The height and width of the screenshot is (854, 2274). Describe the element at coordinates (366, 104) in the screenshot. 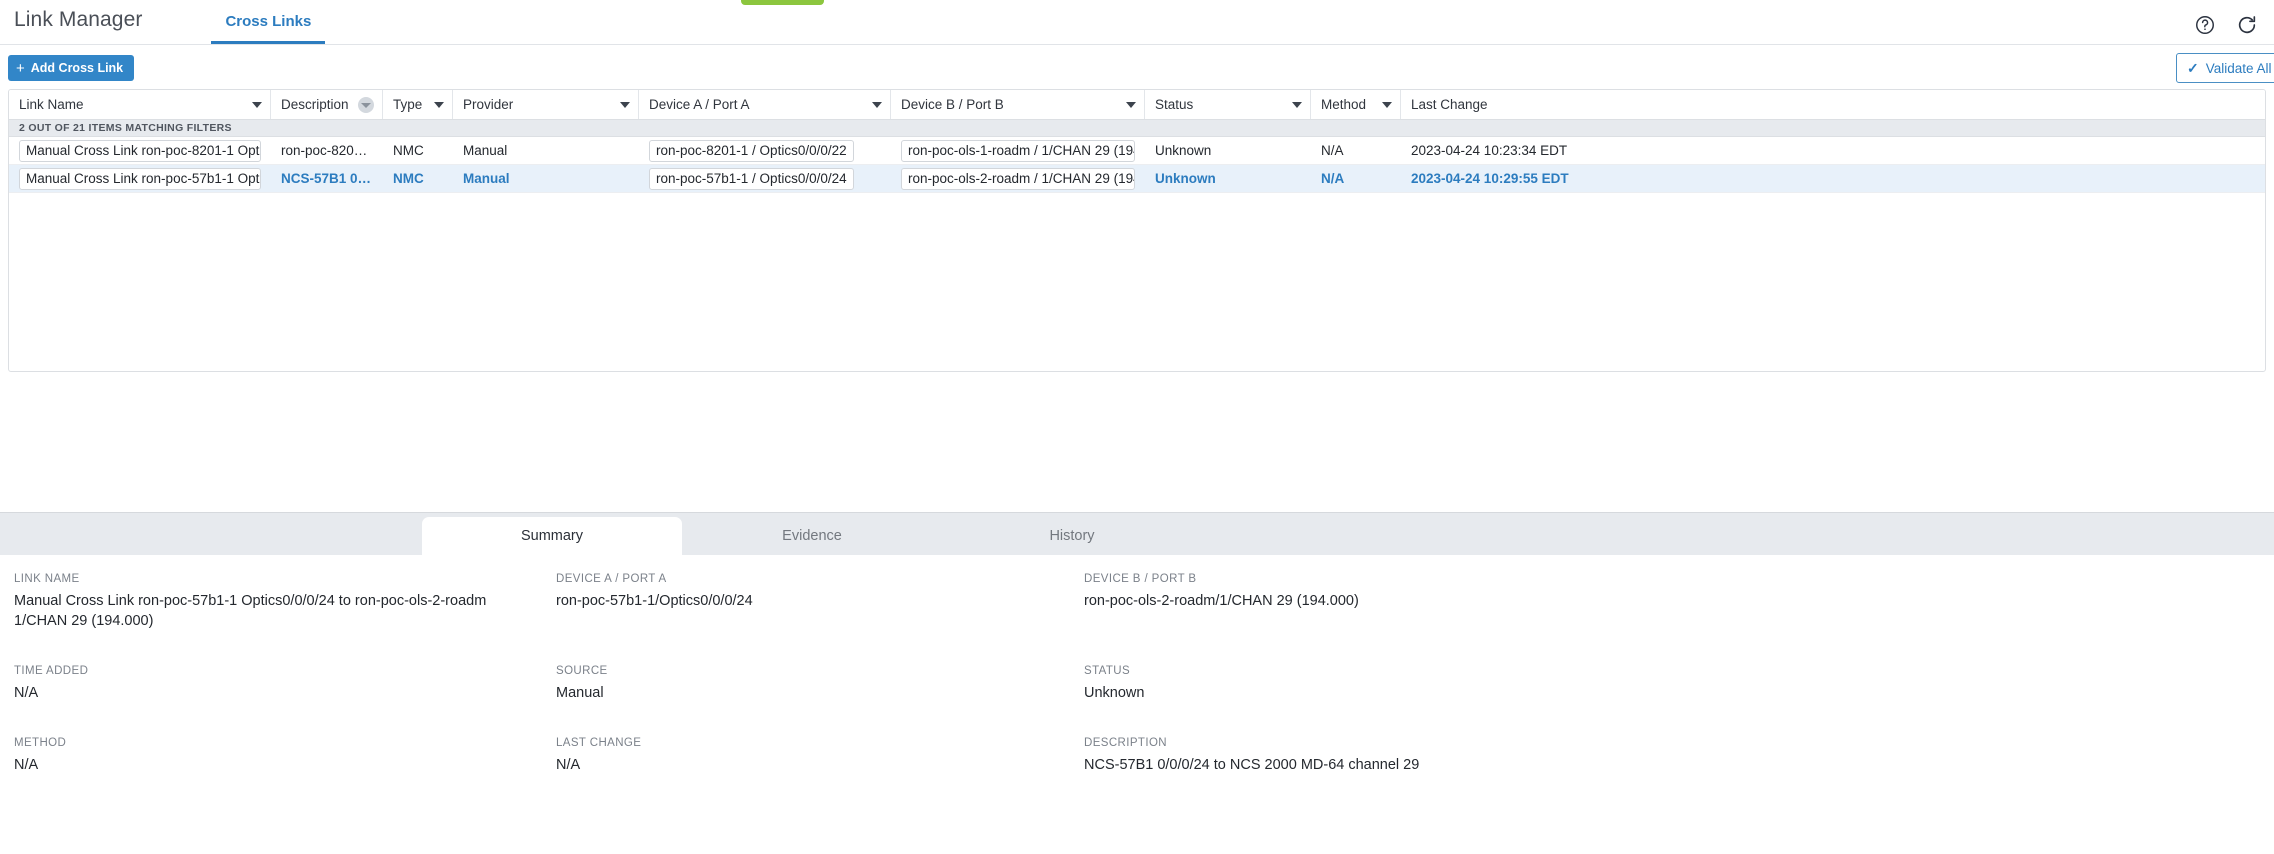

I see `chevron-down-icon-active` at that location.